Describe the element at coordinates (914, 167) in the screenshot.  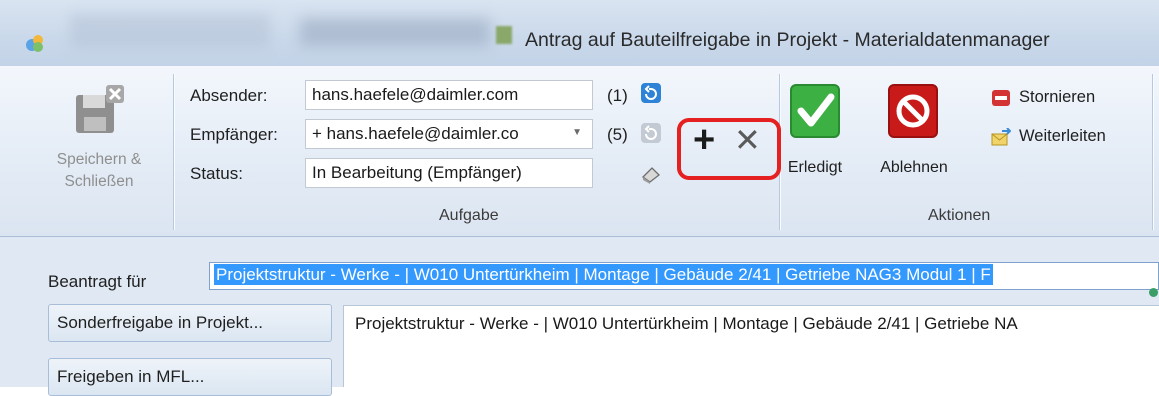
I see `ablehnen-label: Ablehnen` at that location.